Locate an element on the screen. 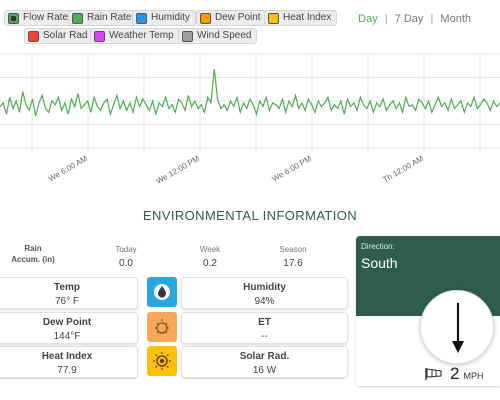 Image resolution: width=500 pixels, height=400 pixels. water-drop-icon is located at coordinates (162, 292).